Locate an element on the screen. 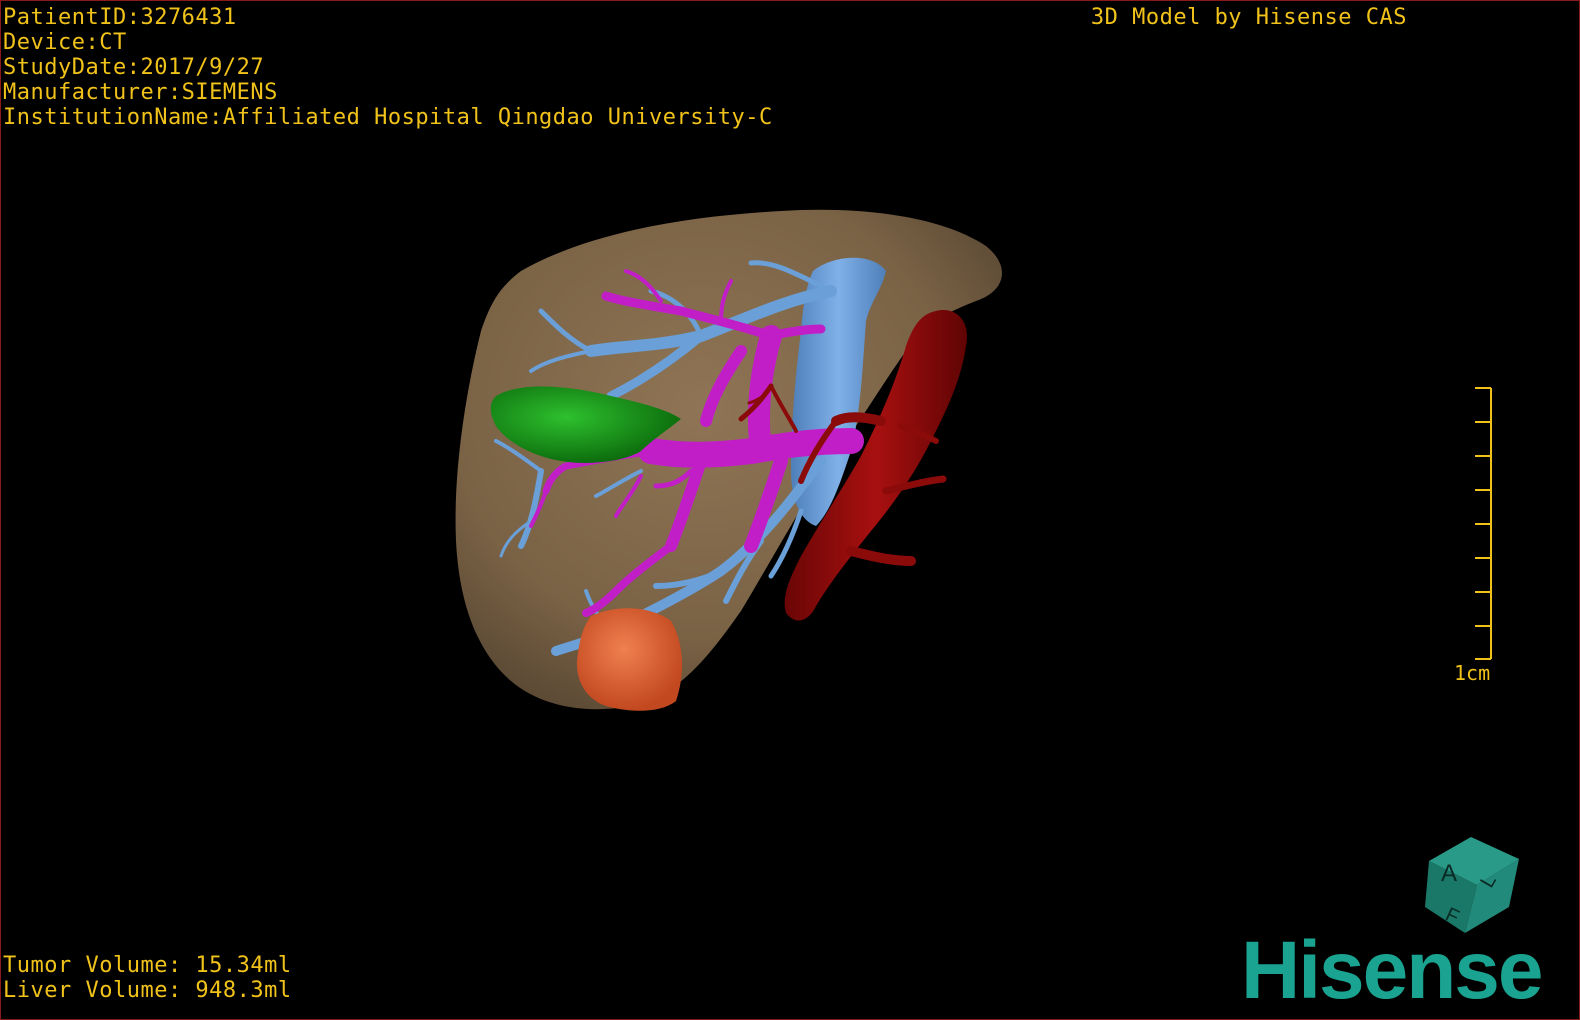 Image resolution: width=1580 pixels, height=1020 pixels. device: Device:CT is located at coordinates (65, 42).